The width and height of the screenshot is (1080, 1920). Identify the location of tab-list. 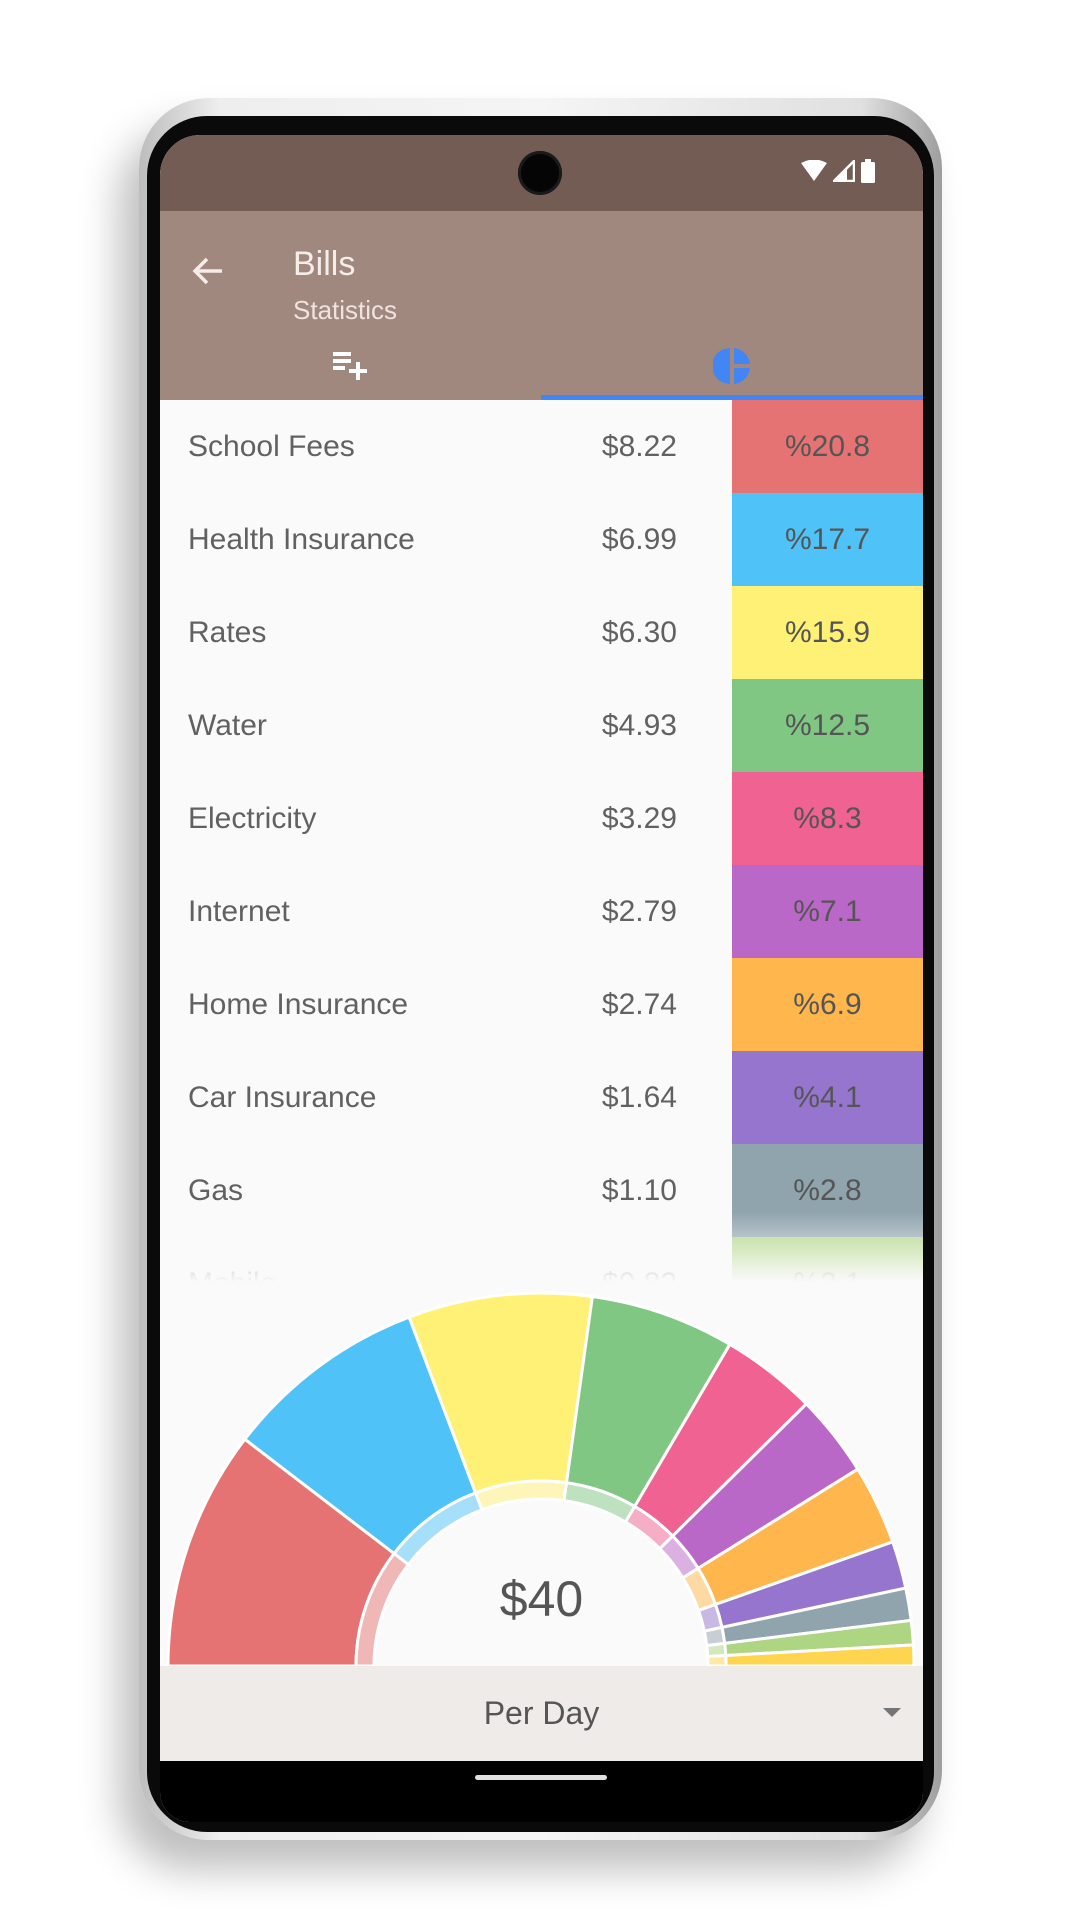
(350, 365).